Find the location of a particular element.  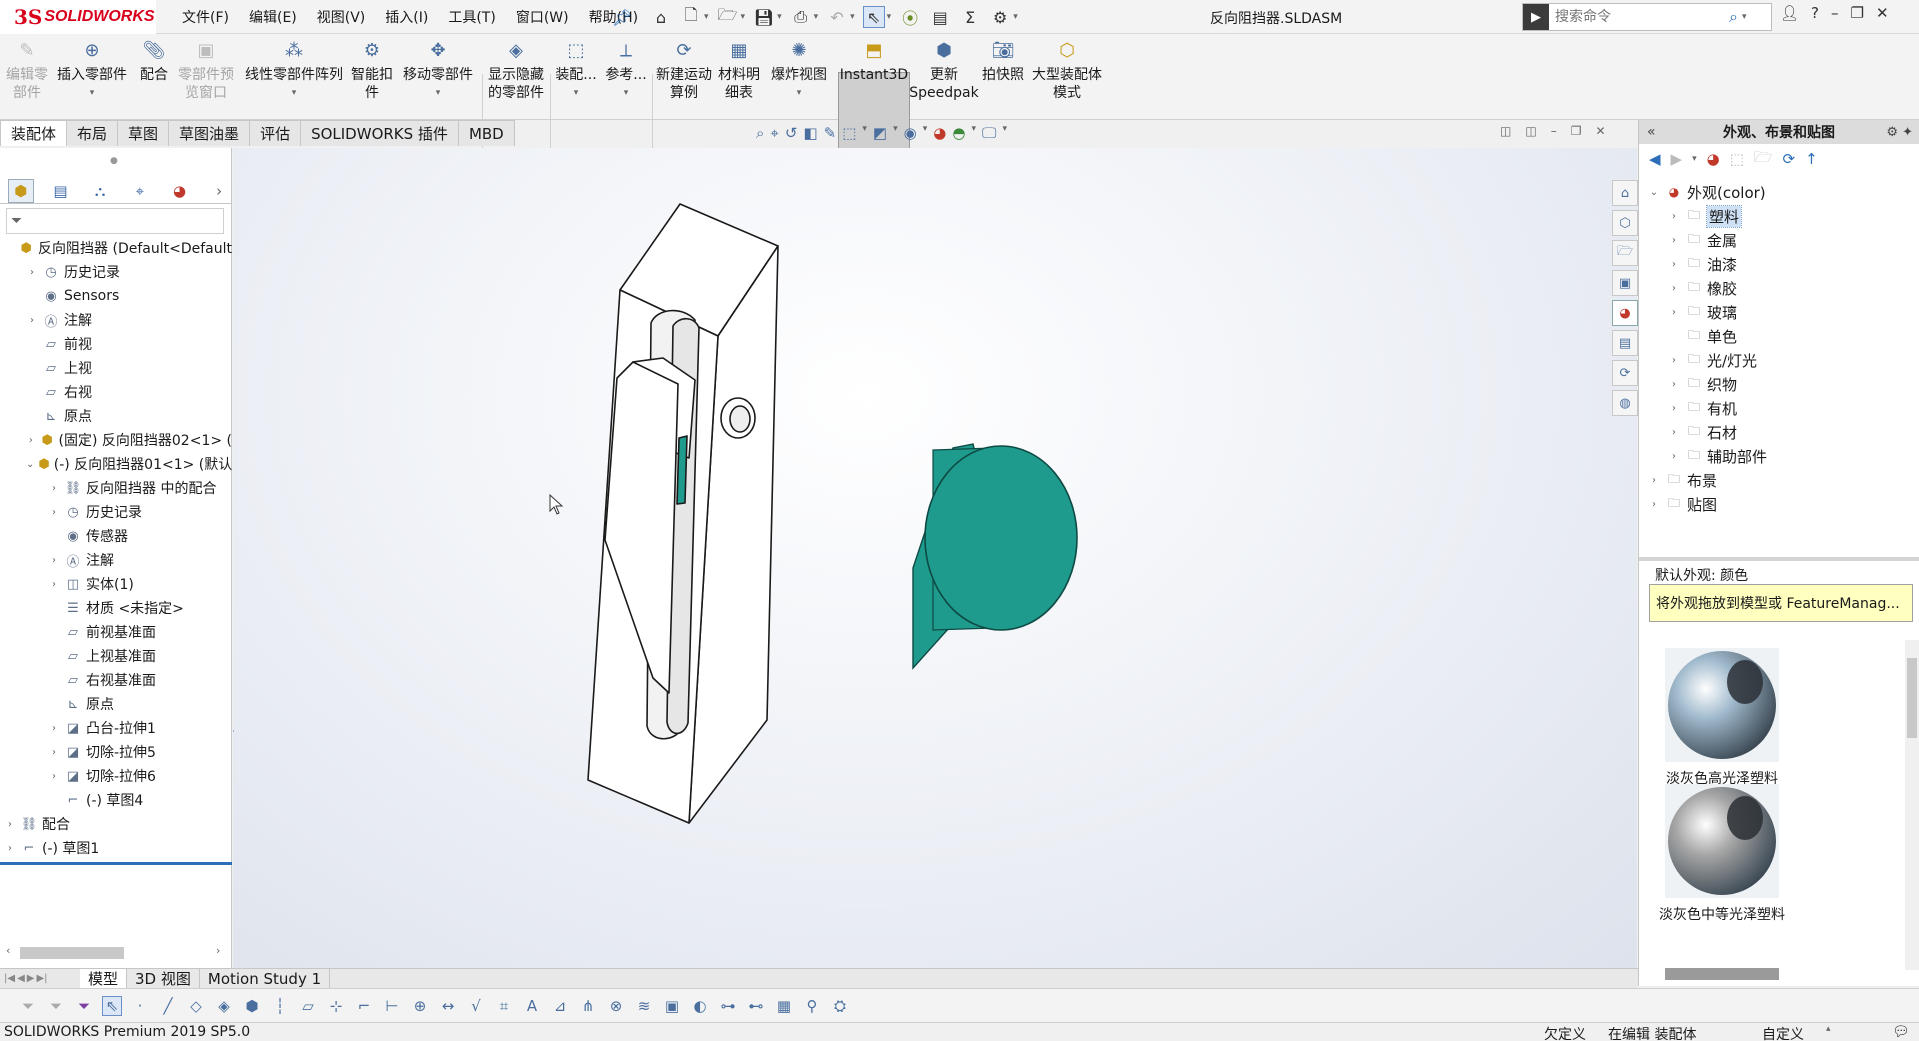

display-style-icon: ◩ is located at coordinates (880, 133).